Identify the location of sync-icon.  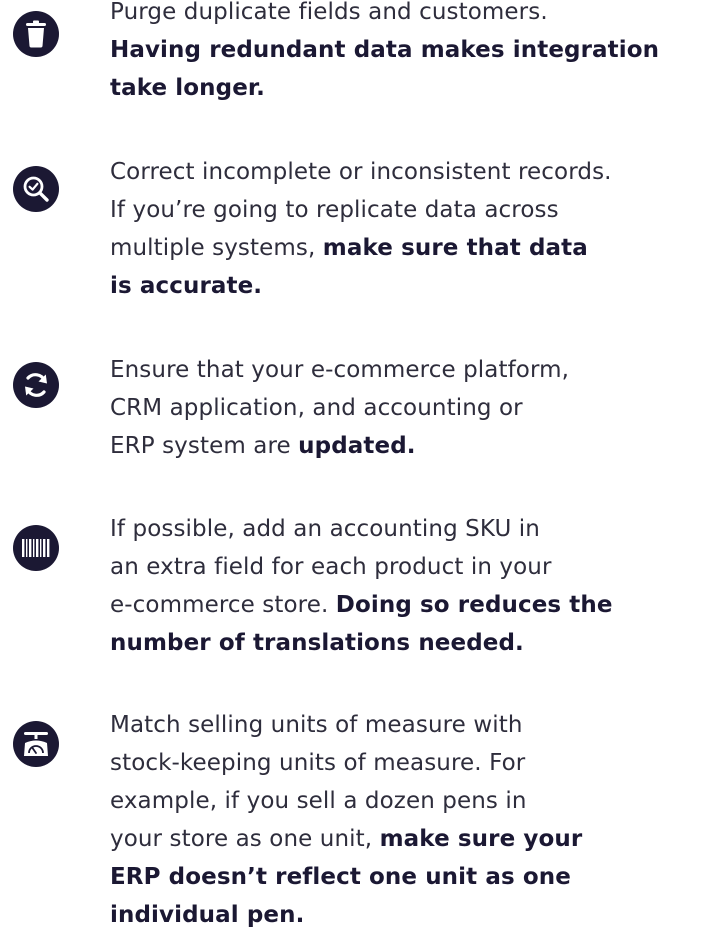
(36, 385).